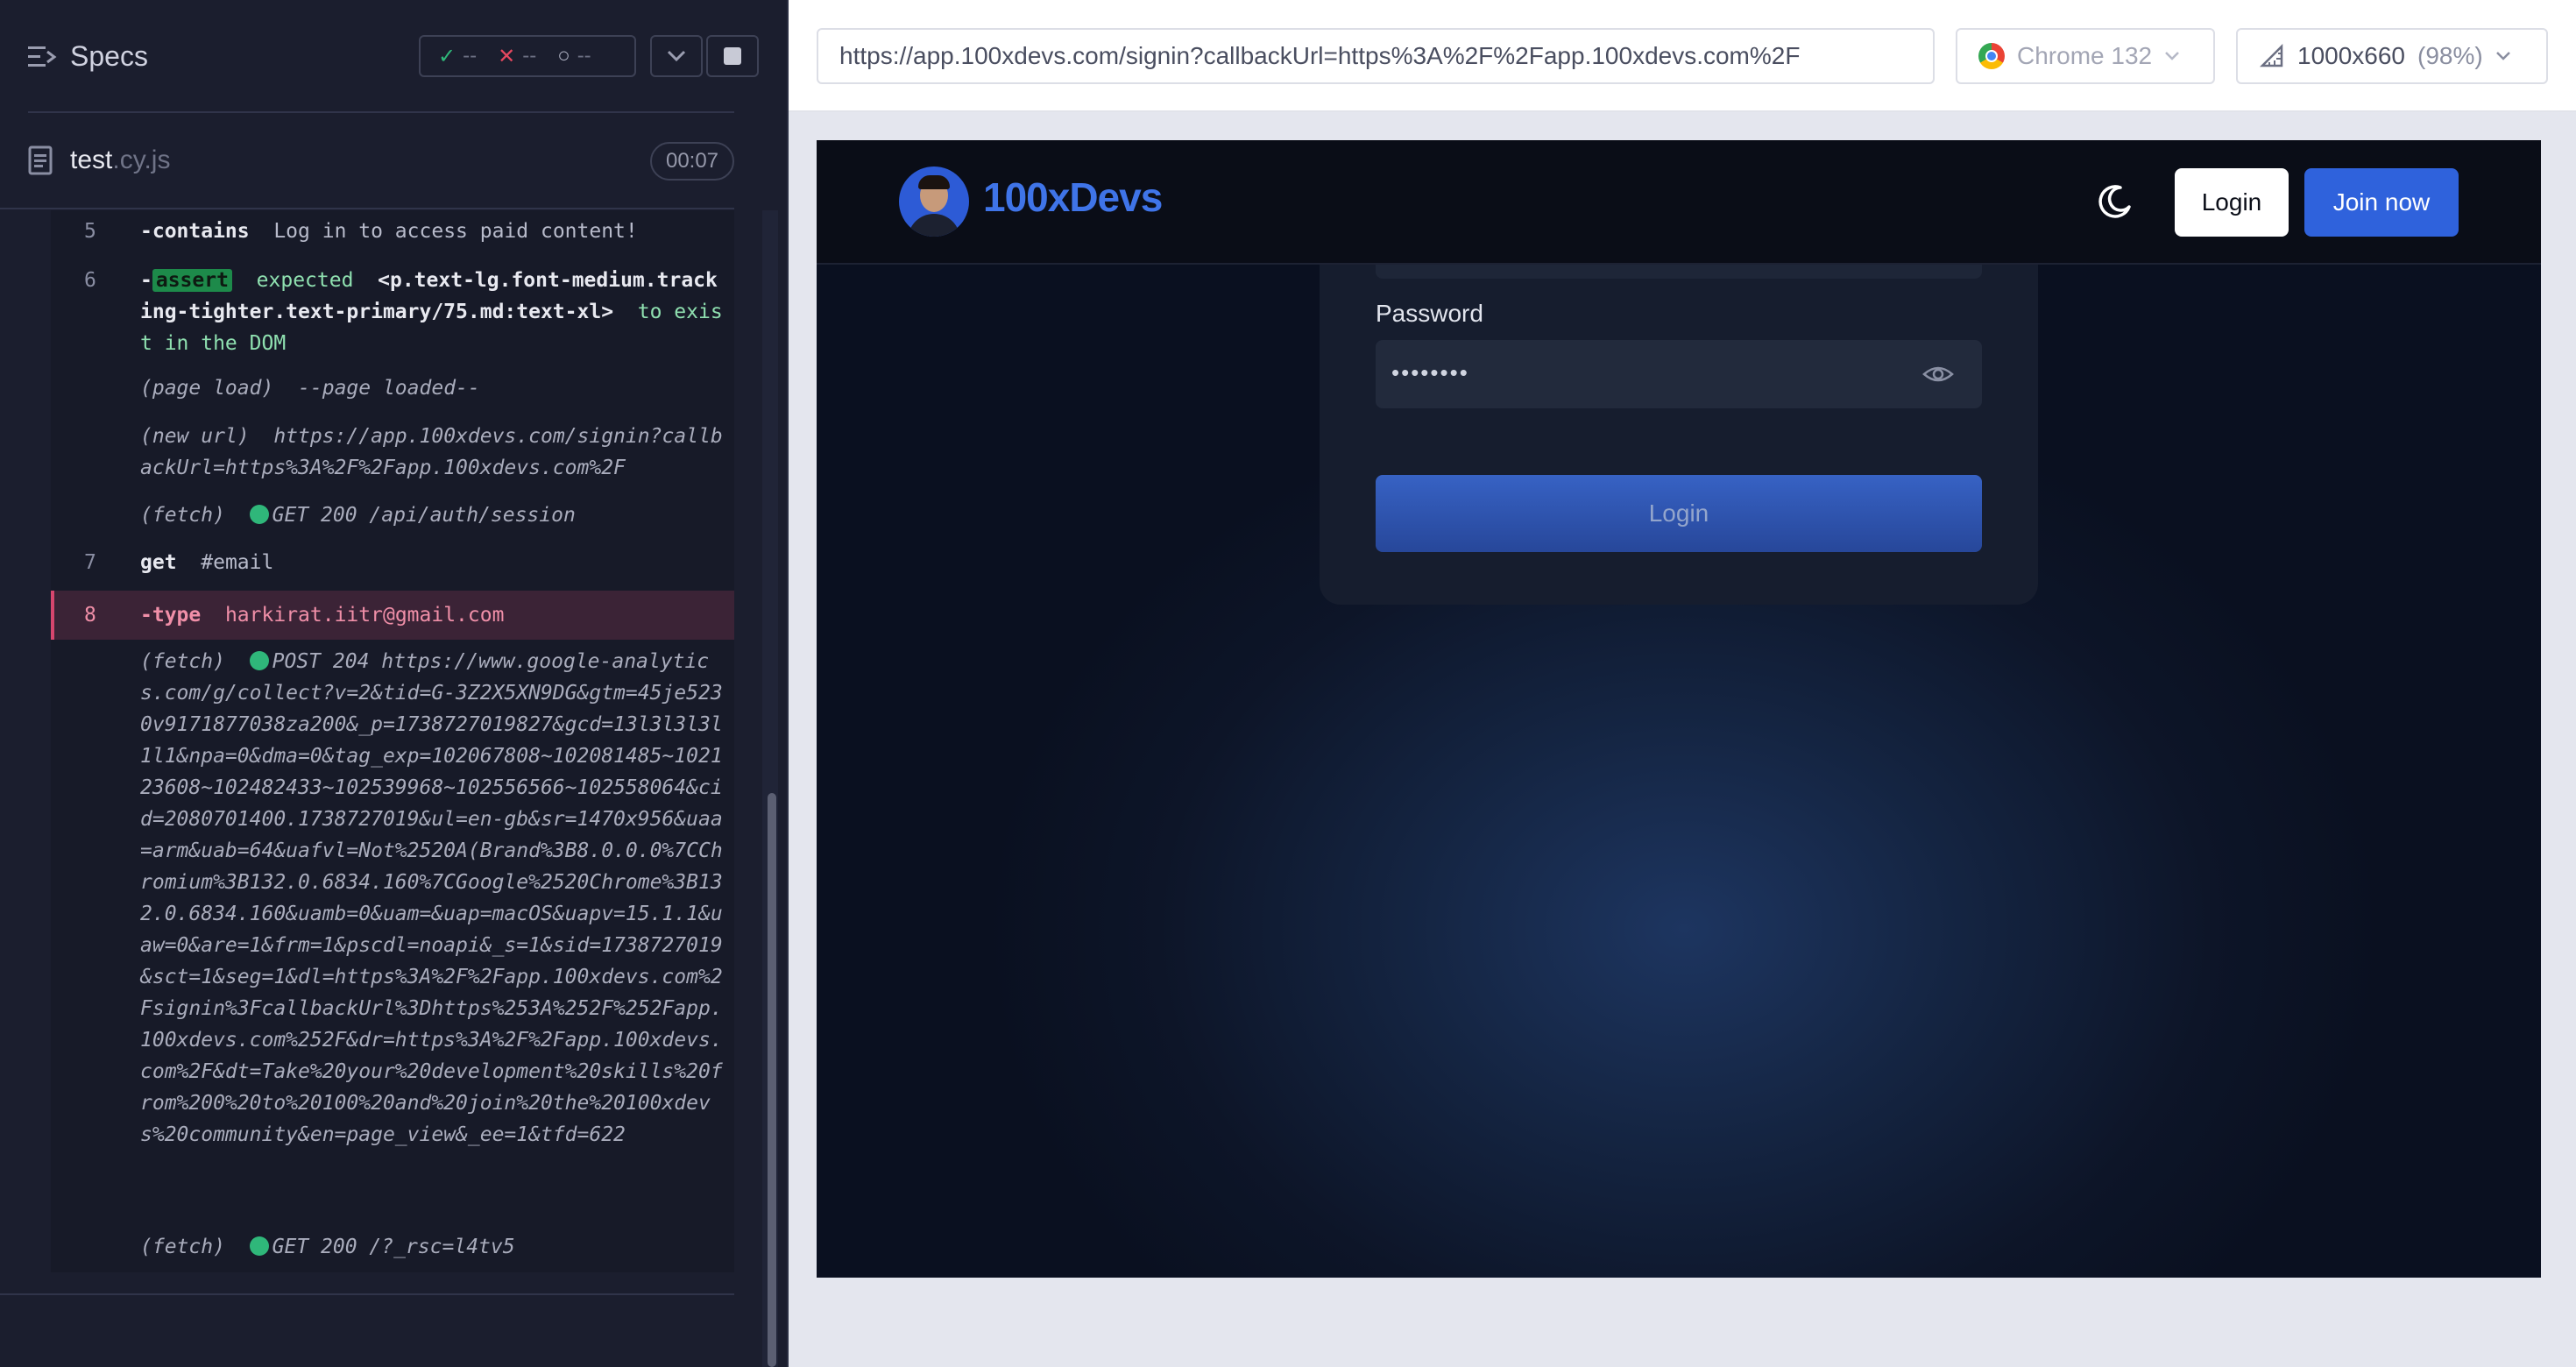  I want to click on viewport-selector: 1000x660 (98%), so click(2392, 56).